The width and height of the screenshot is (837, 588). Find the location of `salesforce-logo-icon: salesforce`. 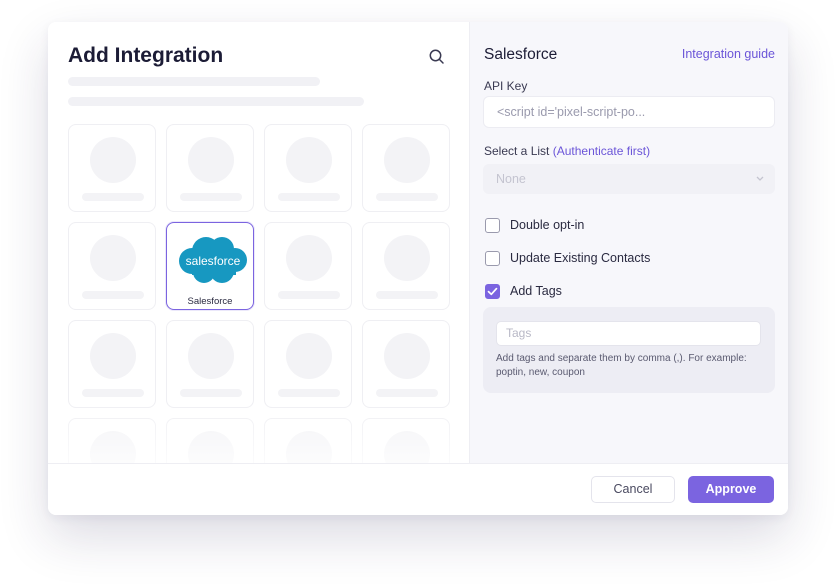

salesforce-logo-icon: salesforce is located at coordinates (212, 262).